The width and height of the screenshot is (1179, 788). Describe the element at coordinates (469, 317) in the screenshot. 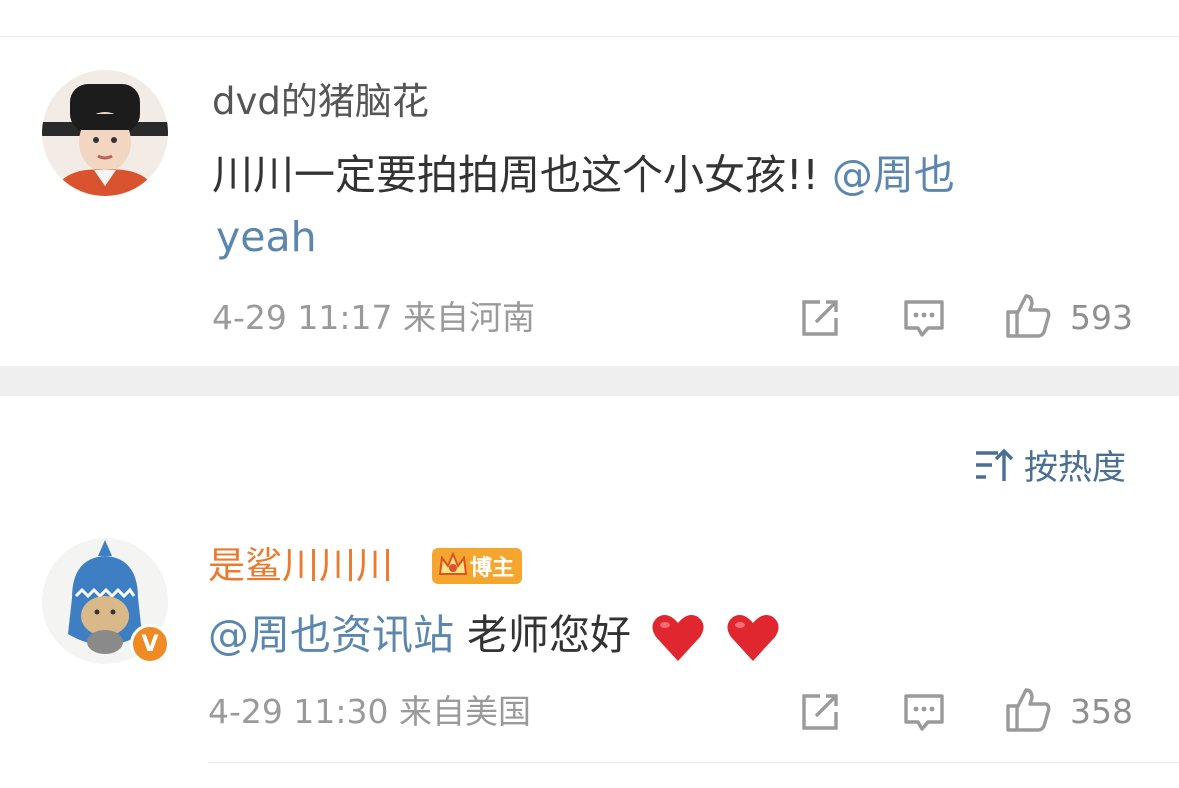

I see `comment-location: 来自河南` at that location.